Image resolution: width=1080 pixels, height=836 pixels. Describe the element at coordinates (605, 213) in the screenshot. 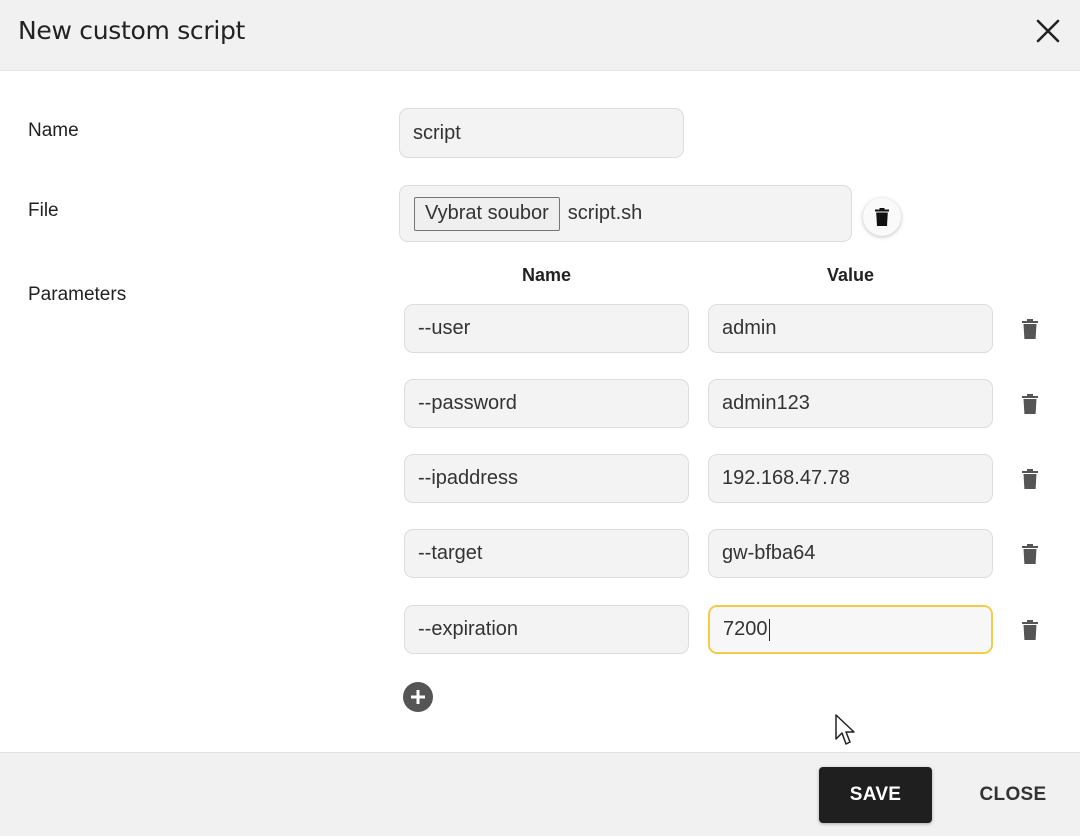

I see `file-name: script.sh` at that location.